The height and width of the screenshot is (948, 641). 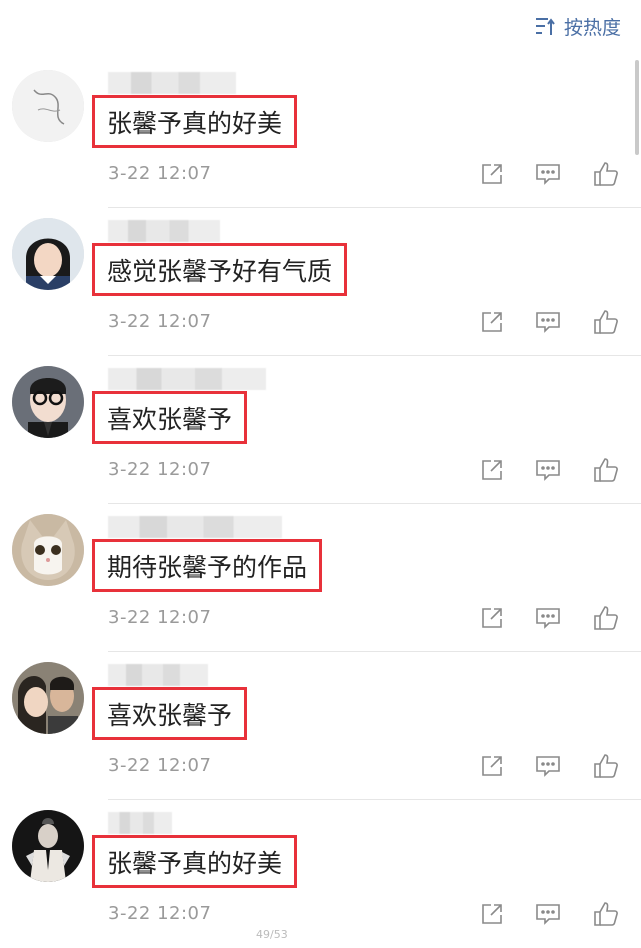 What do you see at coordinates (545, 26) in the screenshot?
I see `sort-icon` at bounding box center [545, 26].